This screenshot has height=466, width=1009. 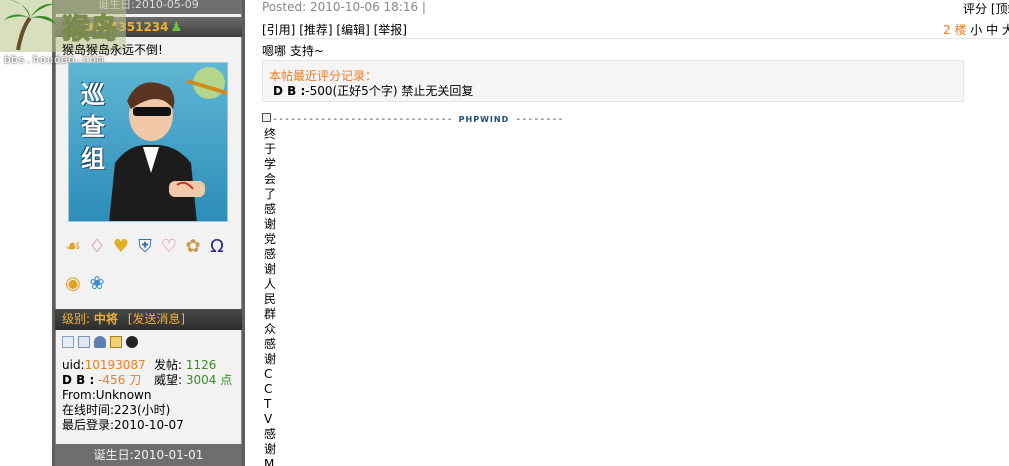 What do you see at coordinates (270, 284) in the screenshot?
I see `vertical-char: 人` at bounding box center [270, 284].